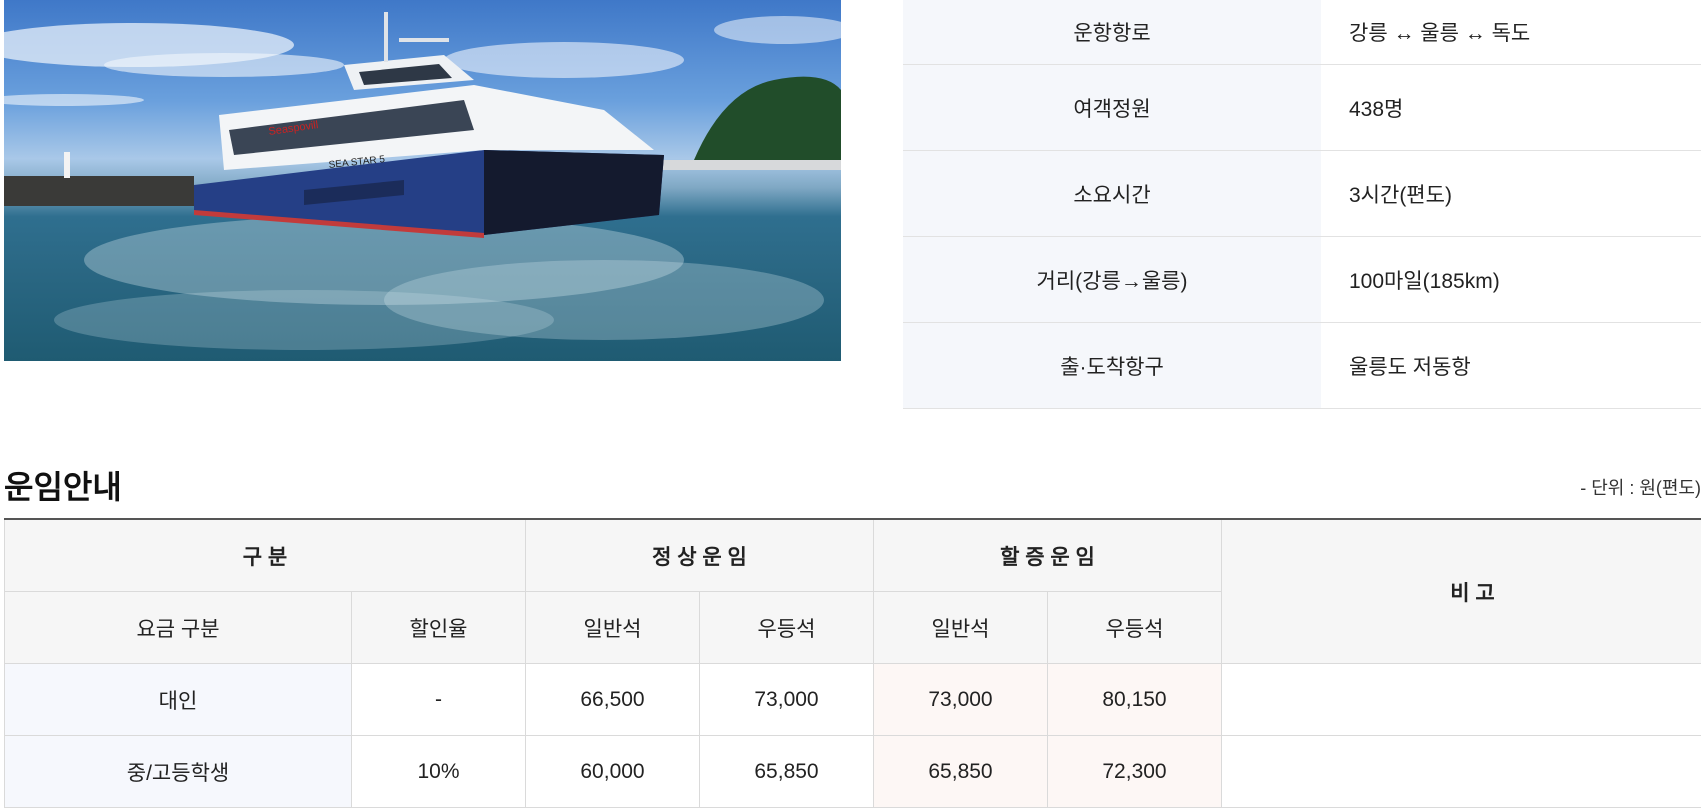  I want to click on header-category: 구 분, so click(265, 555).